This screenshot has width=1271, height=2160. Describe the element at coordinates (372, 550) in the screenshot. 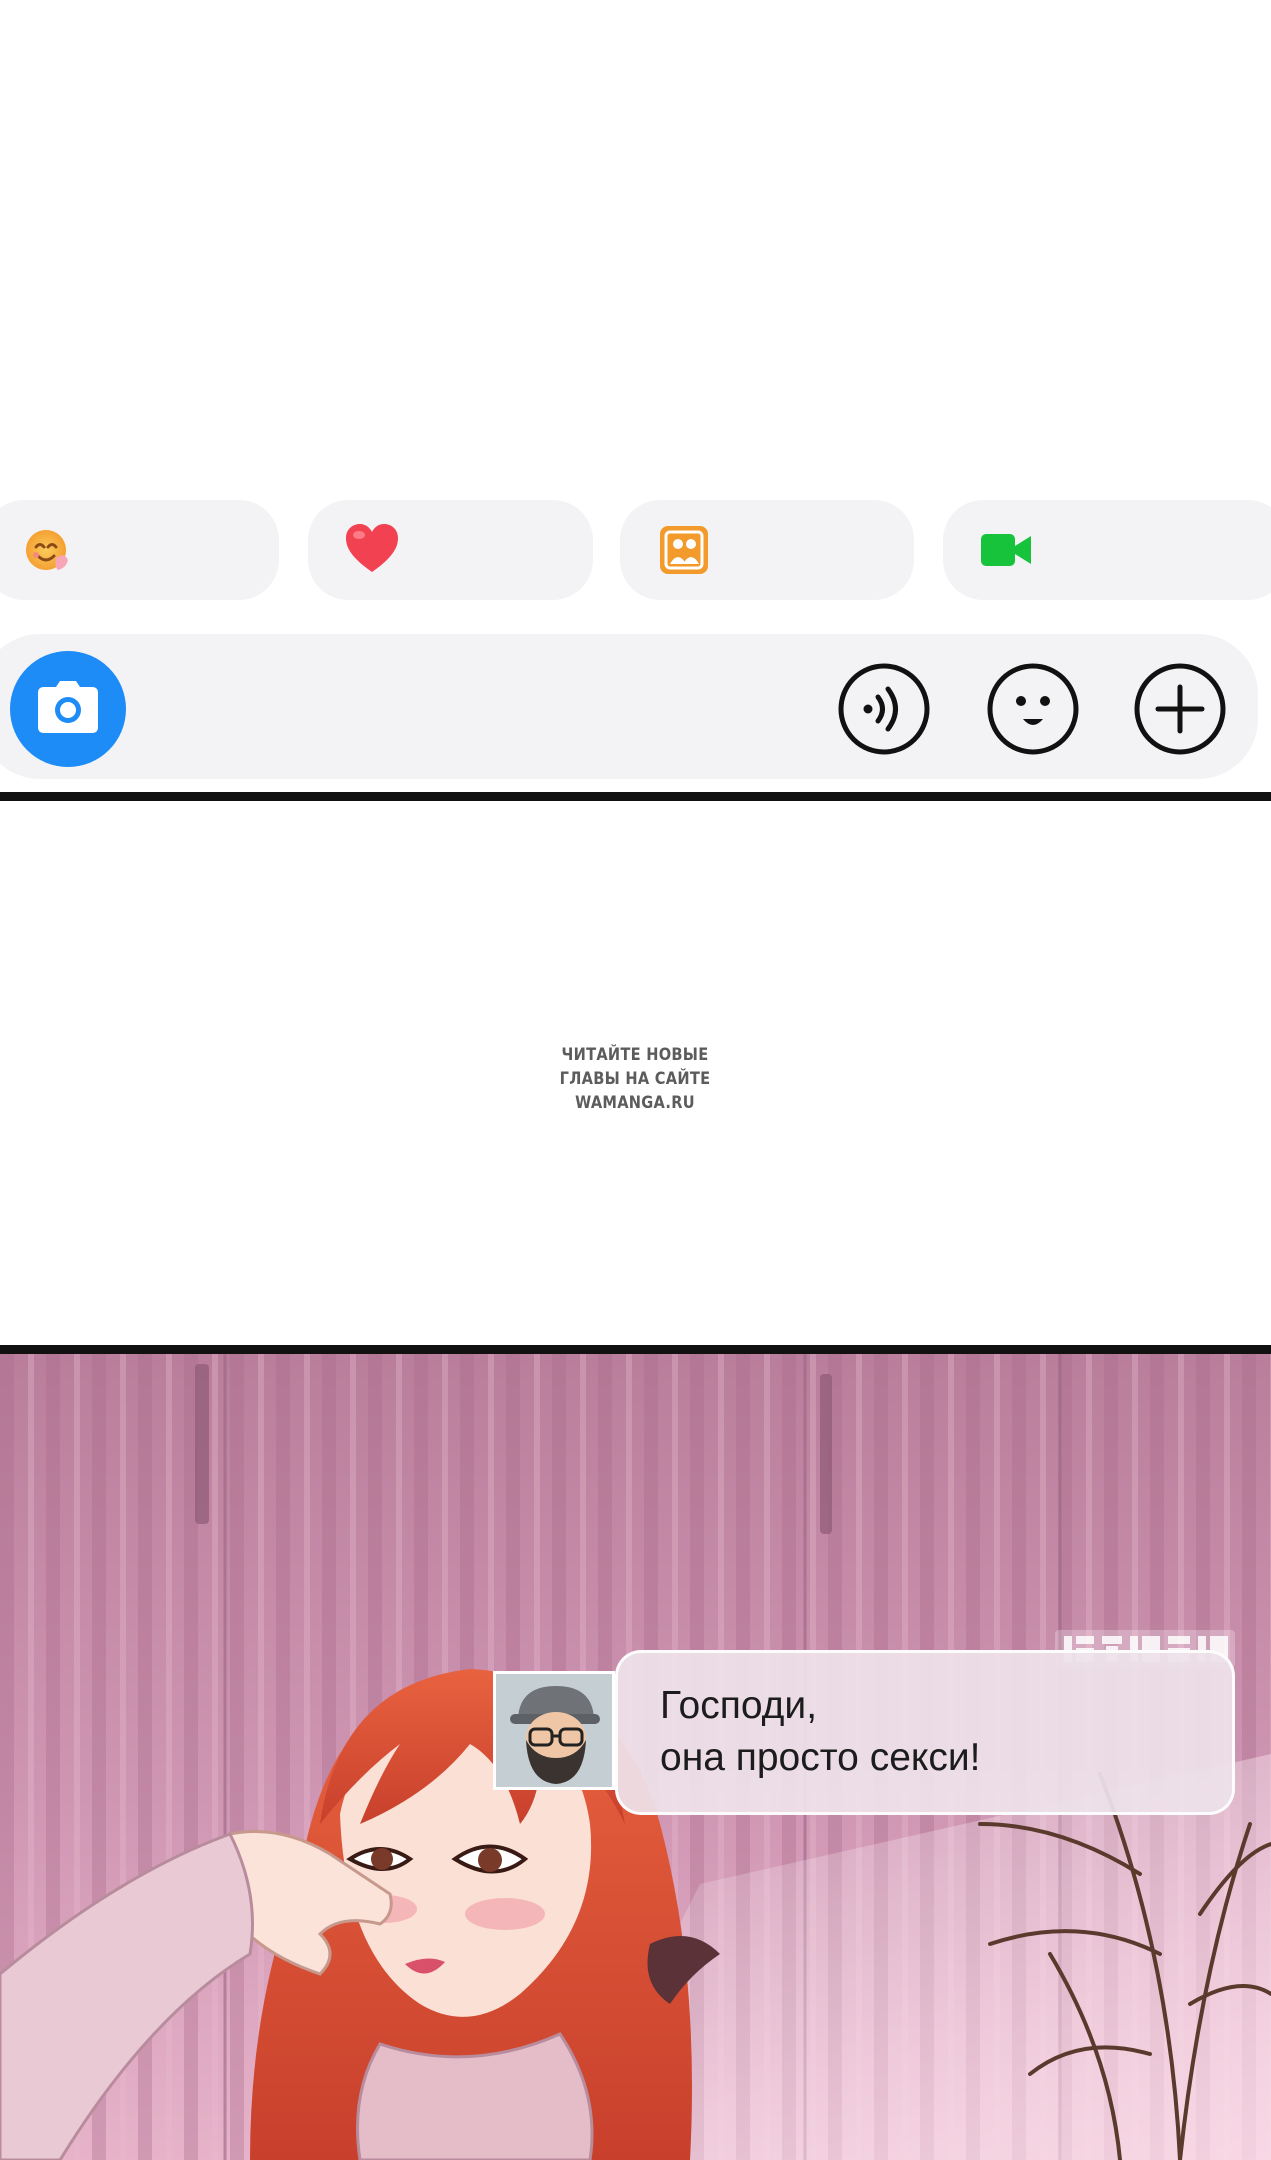

I see `heart-icon` at that location.